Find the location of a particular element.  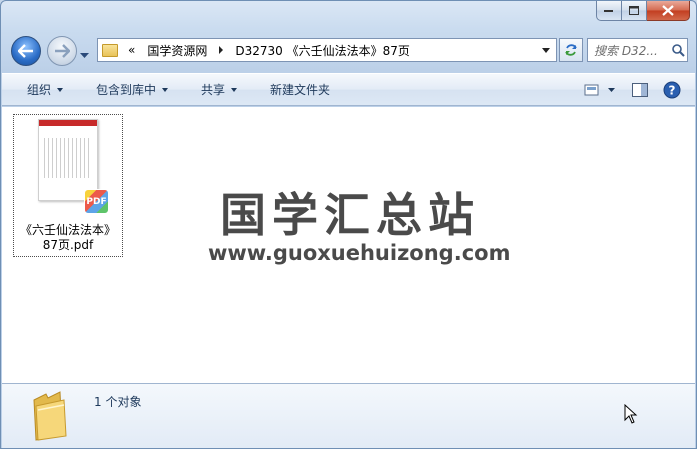

preview-pane-button is located at coordinates (640, 90).